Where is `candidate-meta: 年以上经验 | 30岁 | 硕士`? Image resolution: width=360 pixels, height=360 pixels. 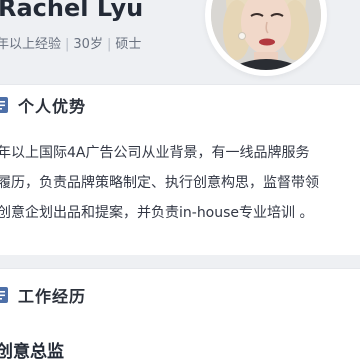 candidate-meta: 年以上经验 | 30岁 | 硕士 is located at coordinates (70, 42).